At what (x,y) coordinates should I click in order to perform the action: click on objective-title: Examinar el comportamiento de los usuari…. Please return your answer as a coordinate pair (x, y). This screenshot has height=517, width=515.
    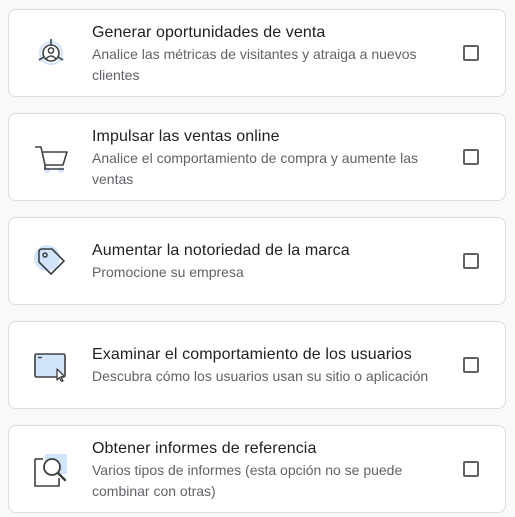
    Looking at the image, I should click on (252, 354).